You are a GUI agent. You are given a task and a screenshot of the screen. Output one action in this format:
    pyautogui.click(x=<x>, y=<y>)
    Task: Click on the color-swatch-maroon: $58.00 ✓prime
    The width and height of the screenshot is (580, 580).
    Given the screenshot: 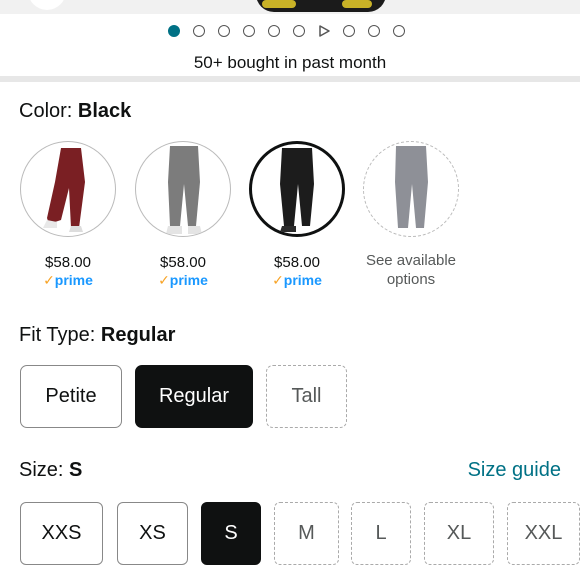 What is the action you would take?
    pyautogui.click(x=68, y=215)
    